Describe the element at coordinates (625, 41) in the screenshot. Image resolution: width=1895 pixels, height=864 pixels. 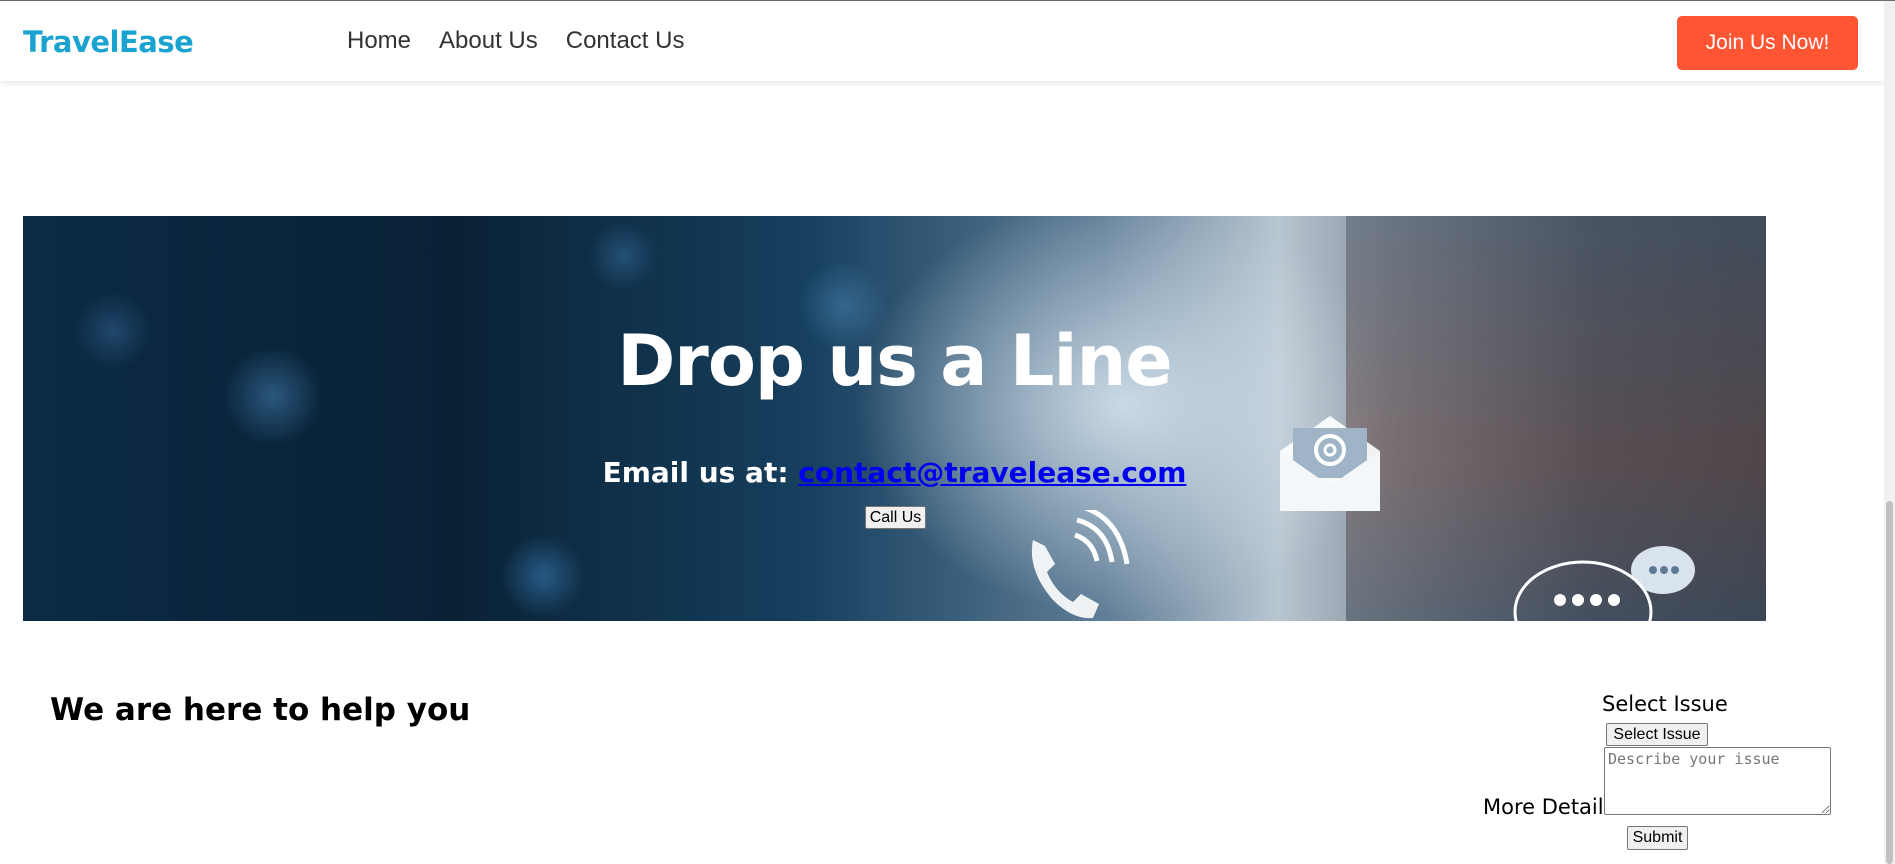
I see `nav-link-contact-us: Contact Us` at that location.